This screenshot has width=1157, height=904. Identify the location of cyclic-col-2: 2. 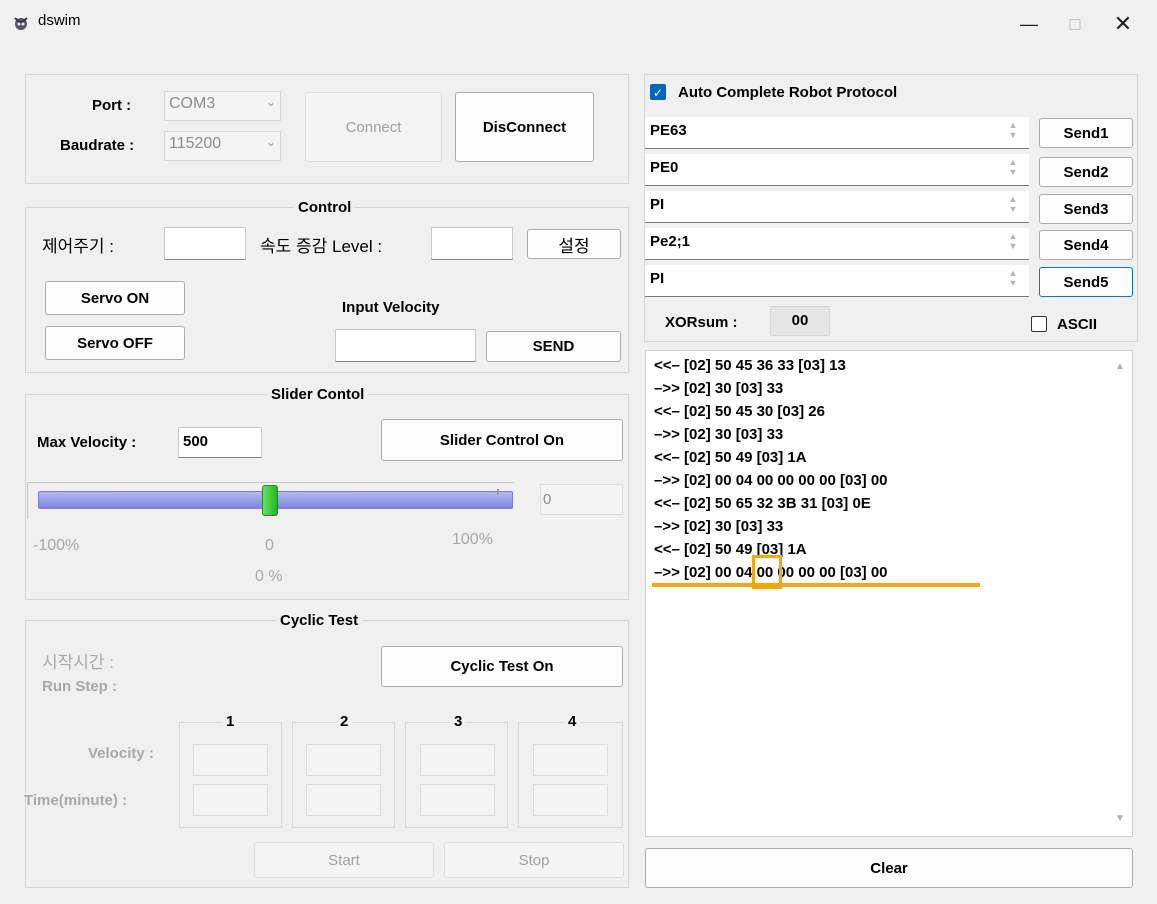
(344, 721).